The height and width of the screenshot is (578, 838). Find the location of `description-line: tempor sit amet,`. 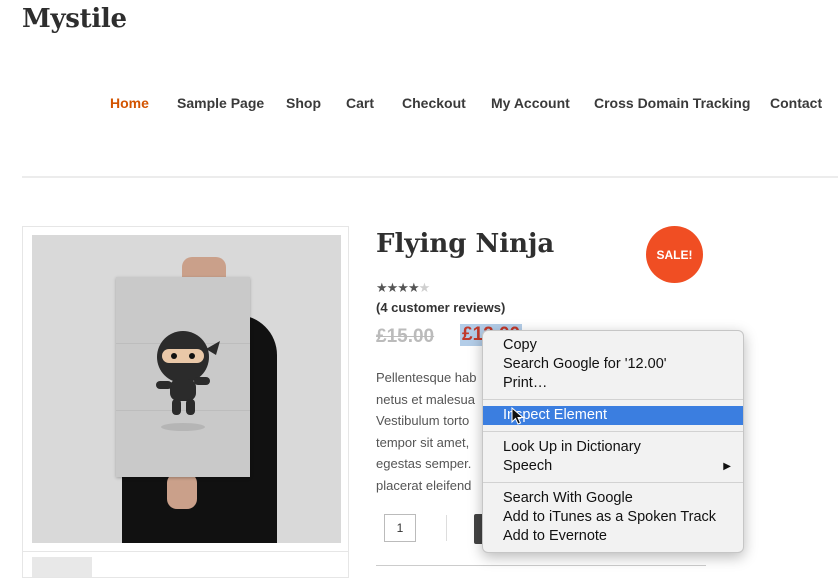

description-line: tempor sit amet, is located at coordinates (423, 442).